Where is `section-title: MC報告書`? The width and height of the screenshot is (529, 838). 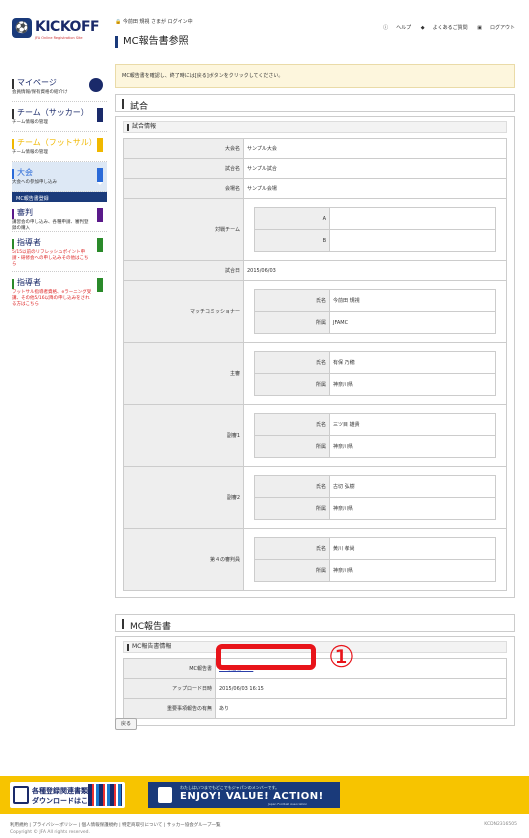 section-title: MC報告書 is located at coordinates (151, 627).